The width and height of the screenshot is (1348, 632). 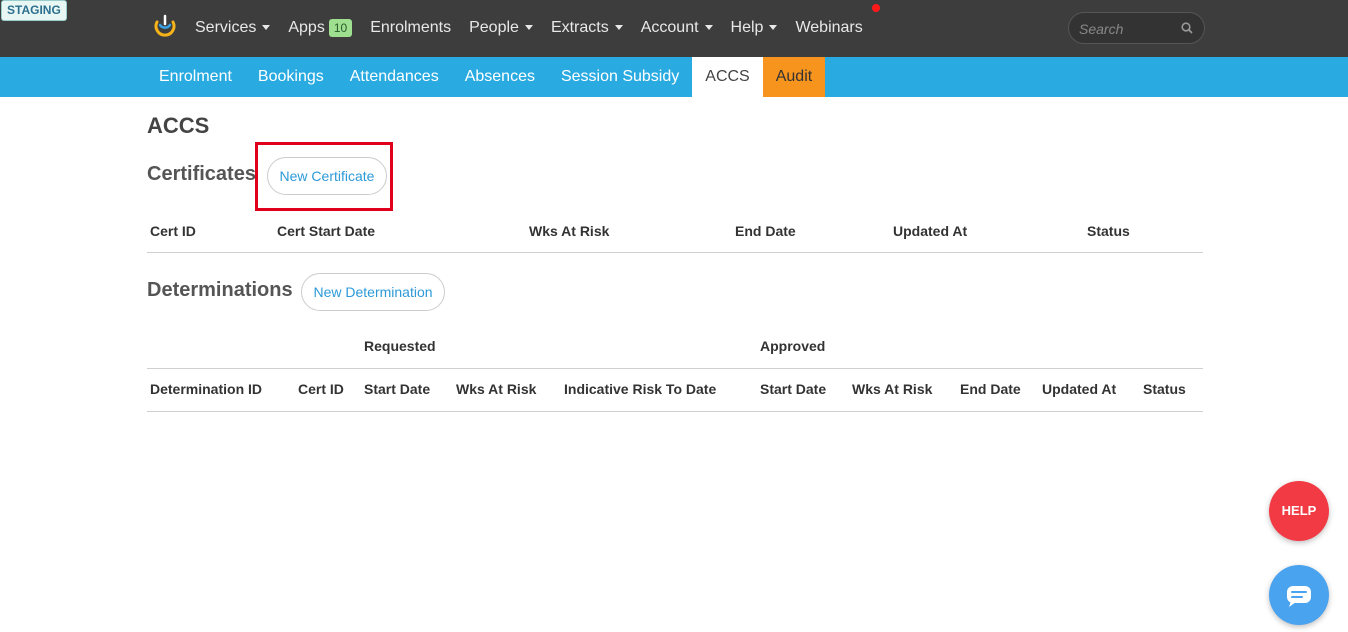 What do you see at coordinates (1187, 28) in the screenshot?
I see `search-icon` at bounding box center [1187, 28].